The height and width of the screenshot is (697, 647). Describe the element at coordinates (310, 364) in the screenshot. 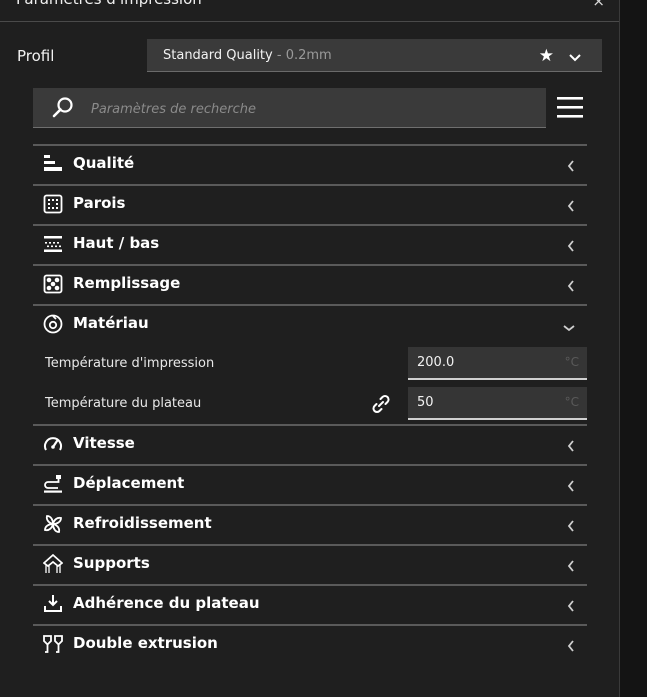

I see `setting-print-temperature: Température d'impression 200.0 °C` at that location.